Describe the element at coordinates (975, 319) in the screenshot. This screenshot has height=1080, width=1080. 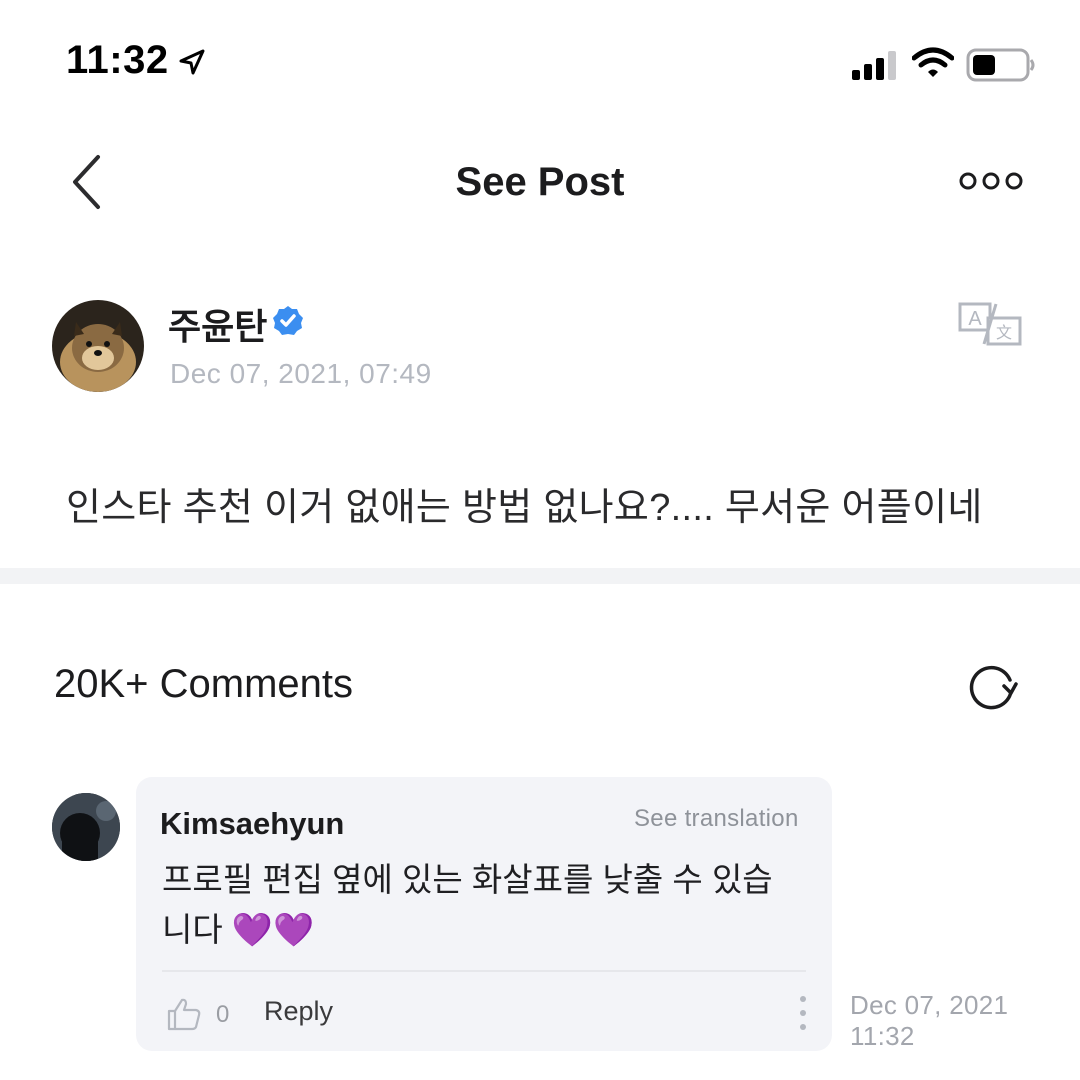
I see `svg-text: A` at that location.